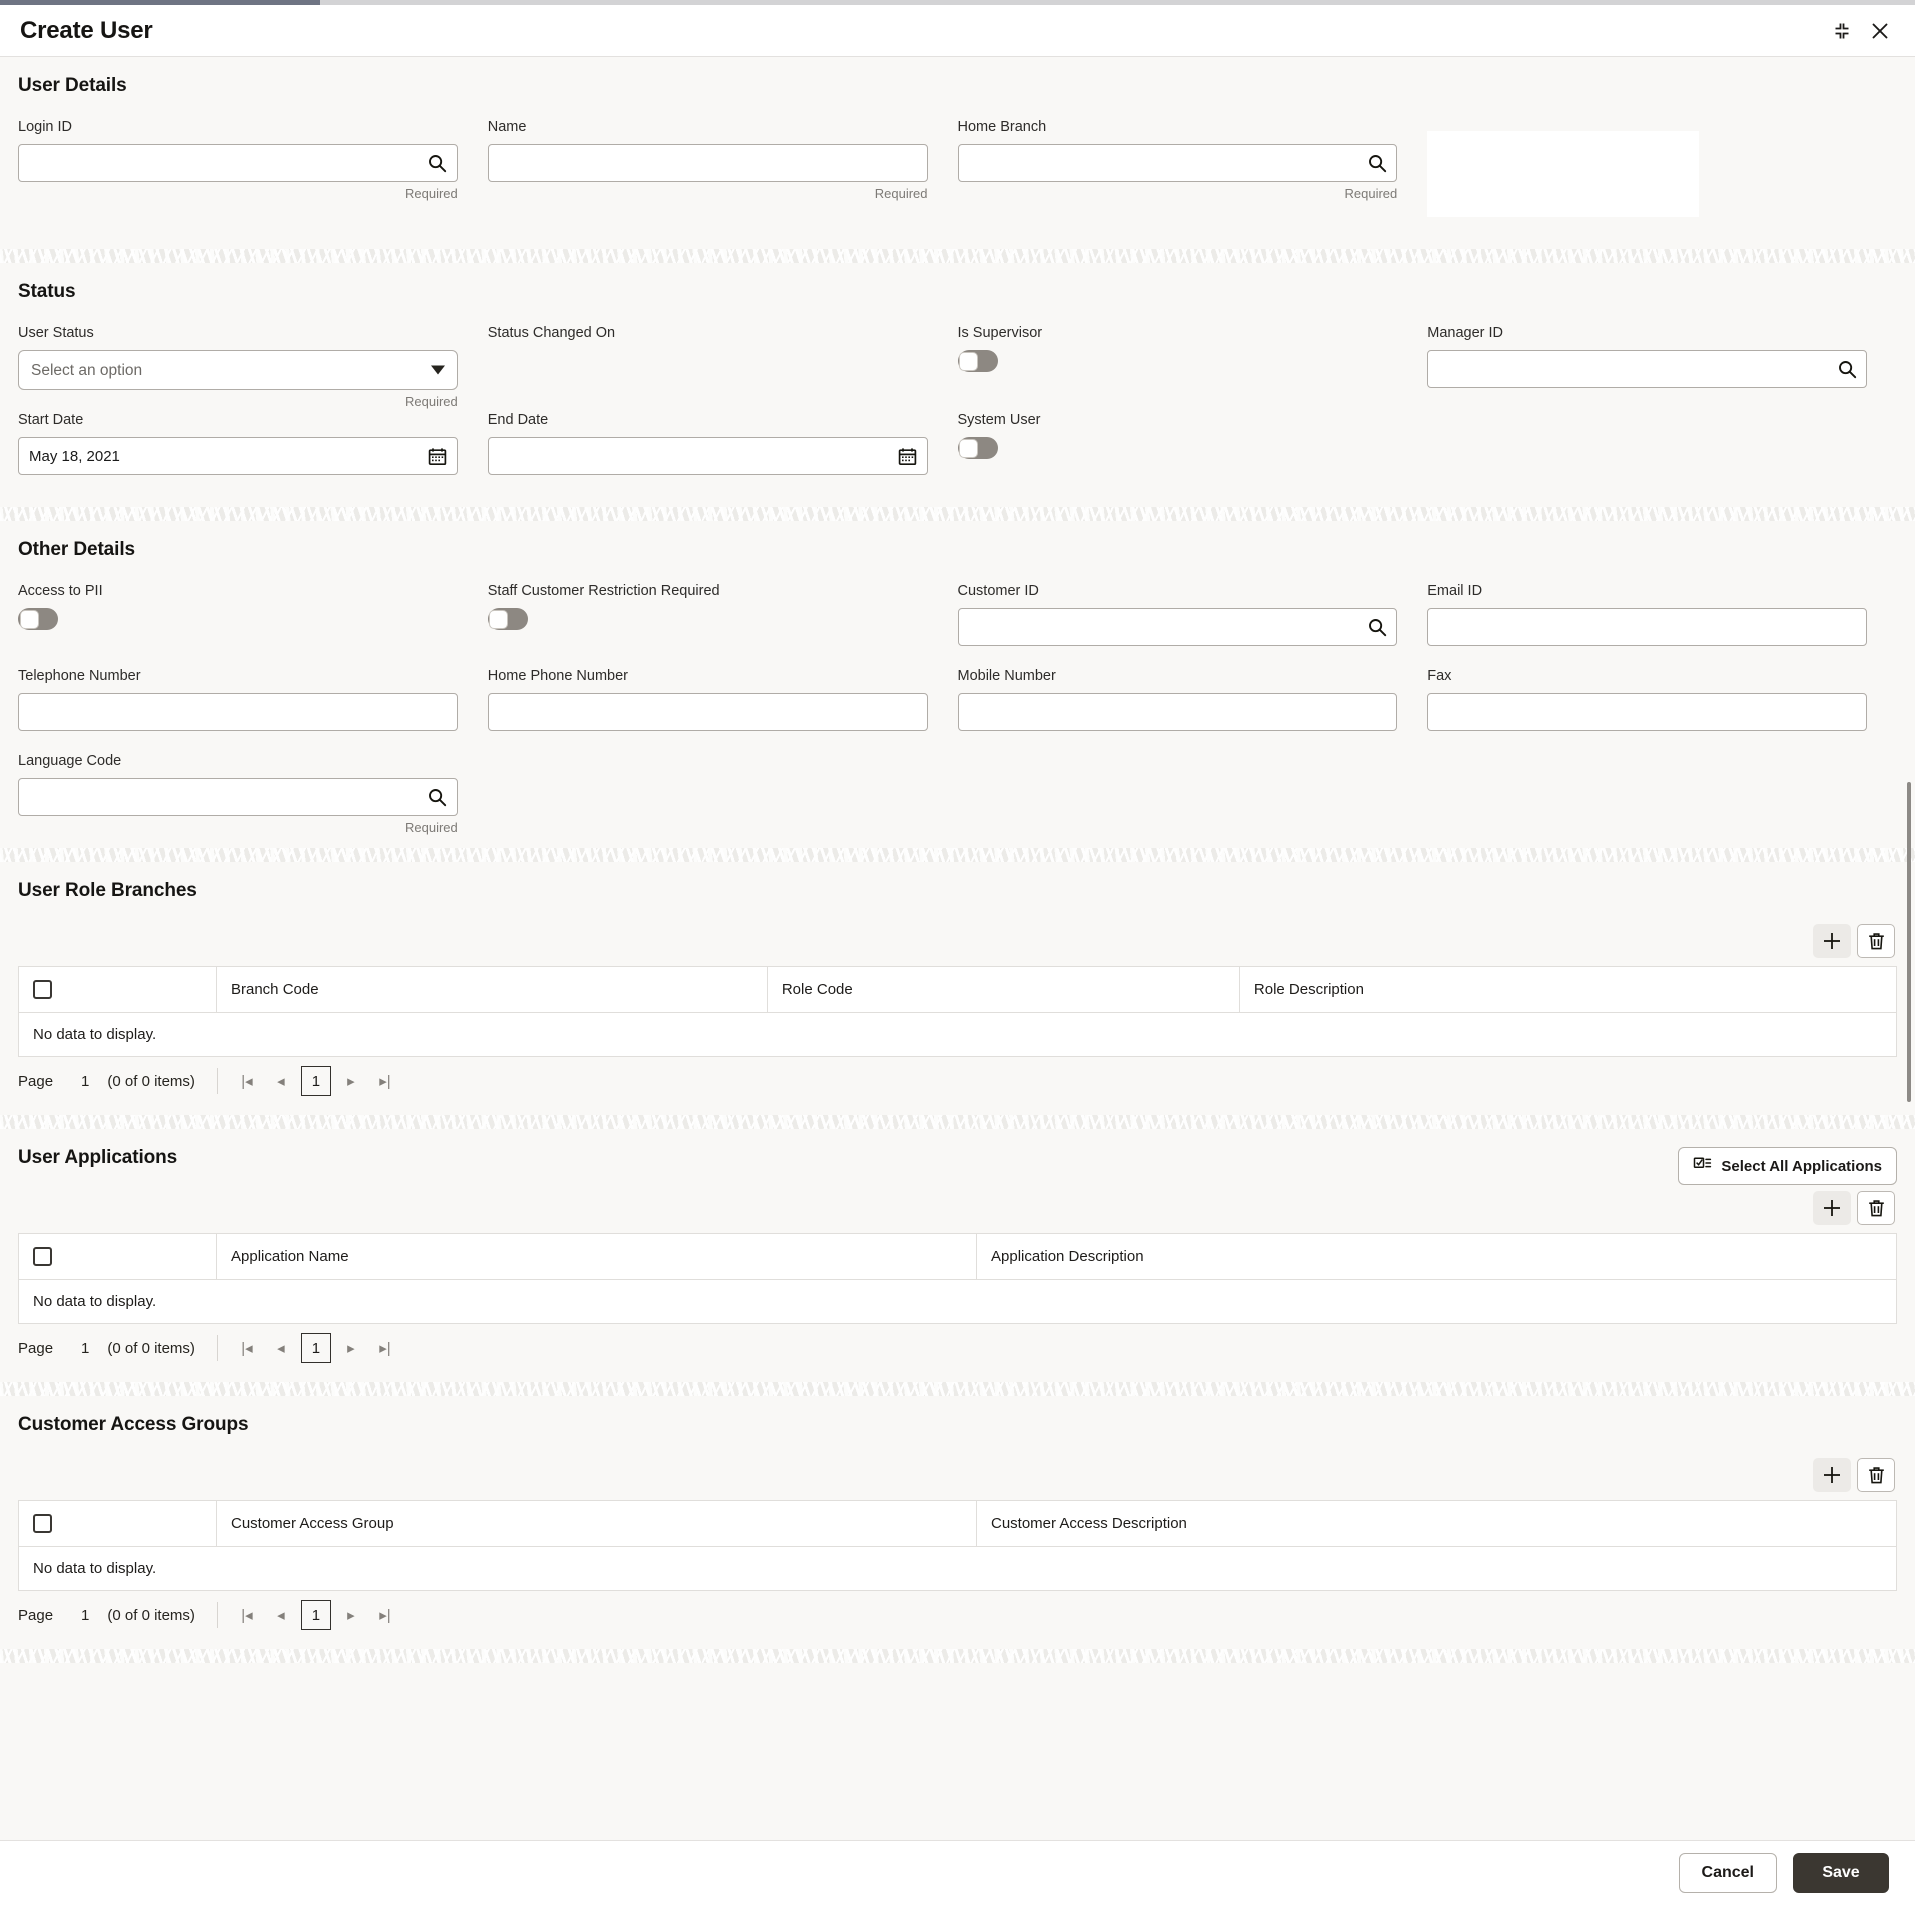 The width and height of the screenshot is (1915, 1905). Describe the element at coordinates (957, 1208) in the screenshot. I see `user-applications-toolbar` at that location.